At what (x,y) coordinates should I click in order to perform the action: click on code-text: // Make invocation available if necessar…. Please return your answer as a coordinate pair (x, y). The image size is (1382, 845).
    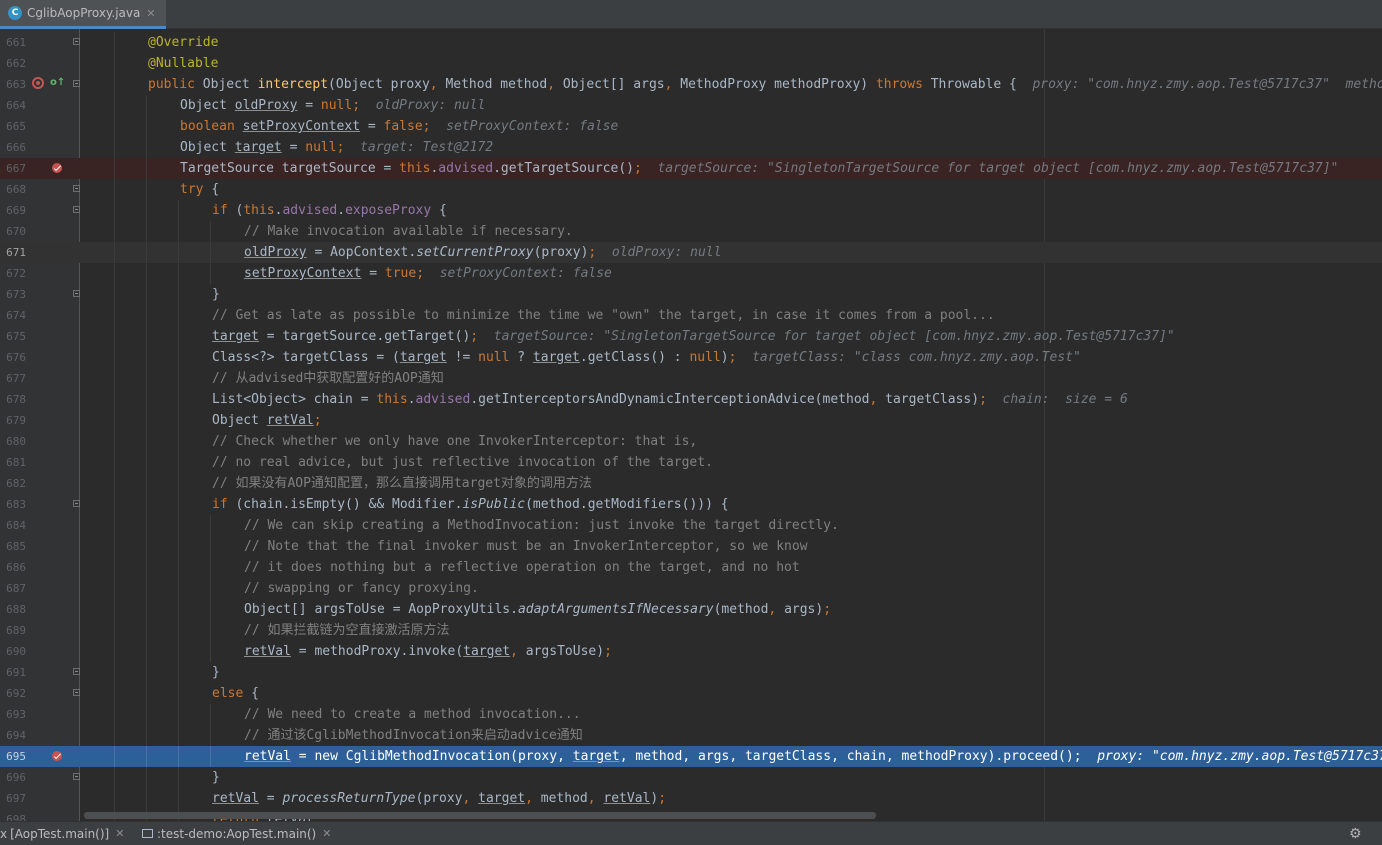
    Looking at the image, I should click on (408, 231).